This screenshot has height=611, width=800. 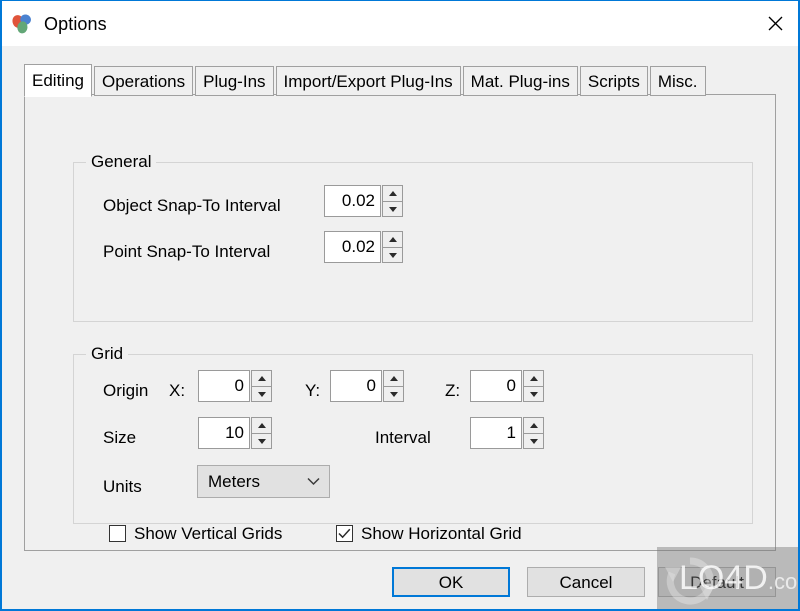 What do you see at coordinates (234, 481) in the screenshot?
I see `grid-units-value: Meters` at bounding box center [234, 481].